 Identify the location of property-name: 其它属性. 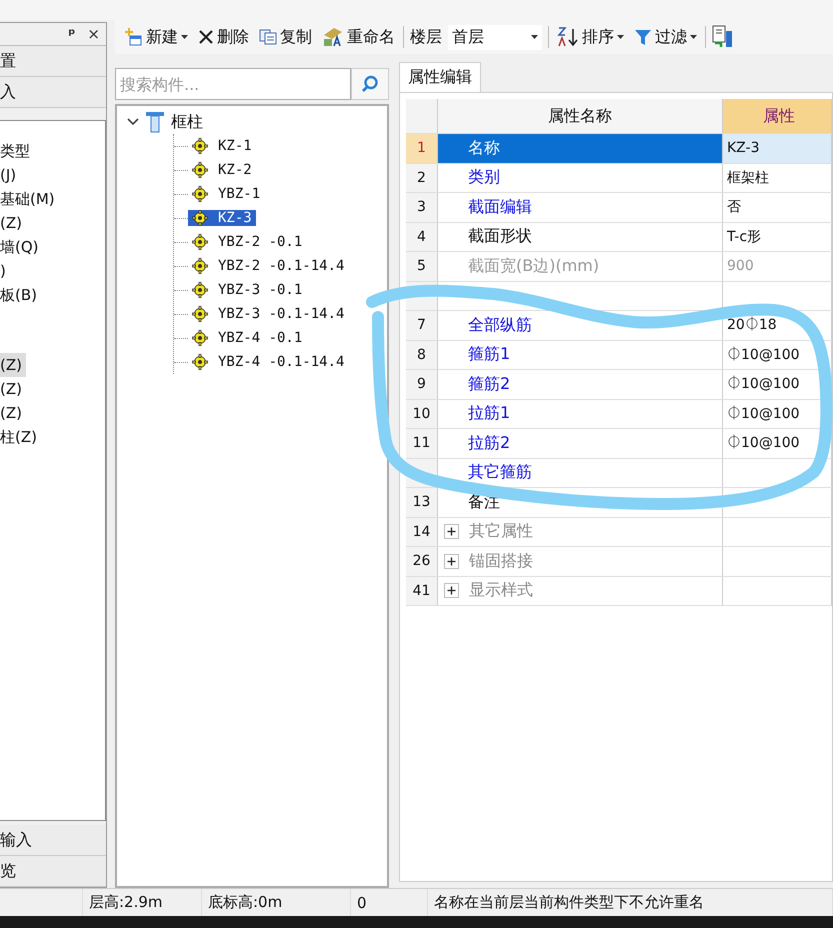
(501, 531).